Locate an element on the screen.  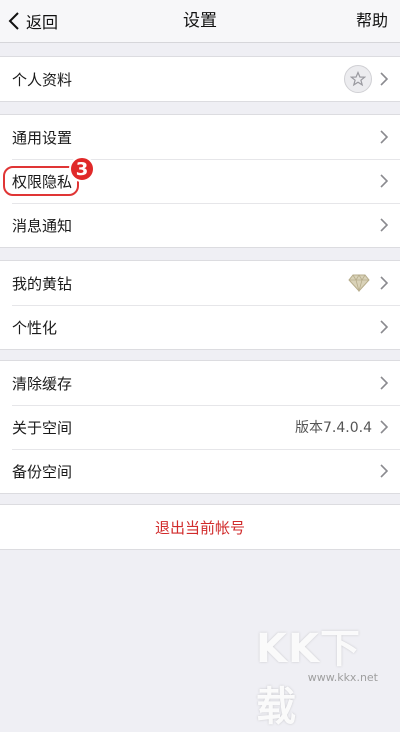
row-yellow-diamond: 我的黄钻 is located at coordinates (200, 283).